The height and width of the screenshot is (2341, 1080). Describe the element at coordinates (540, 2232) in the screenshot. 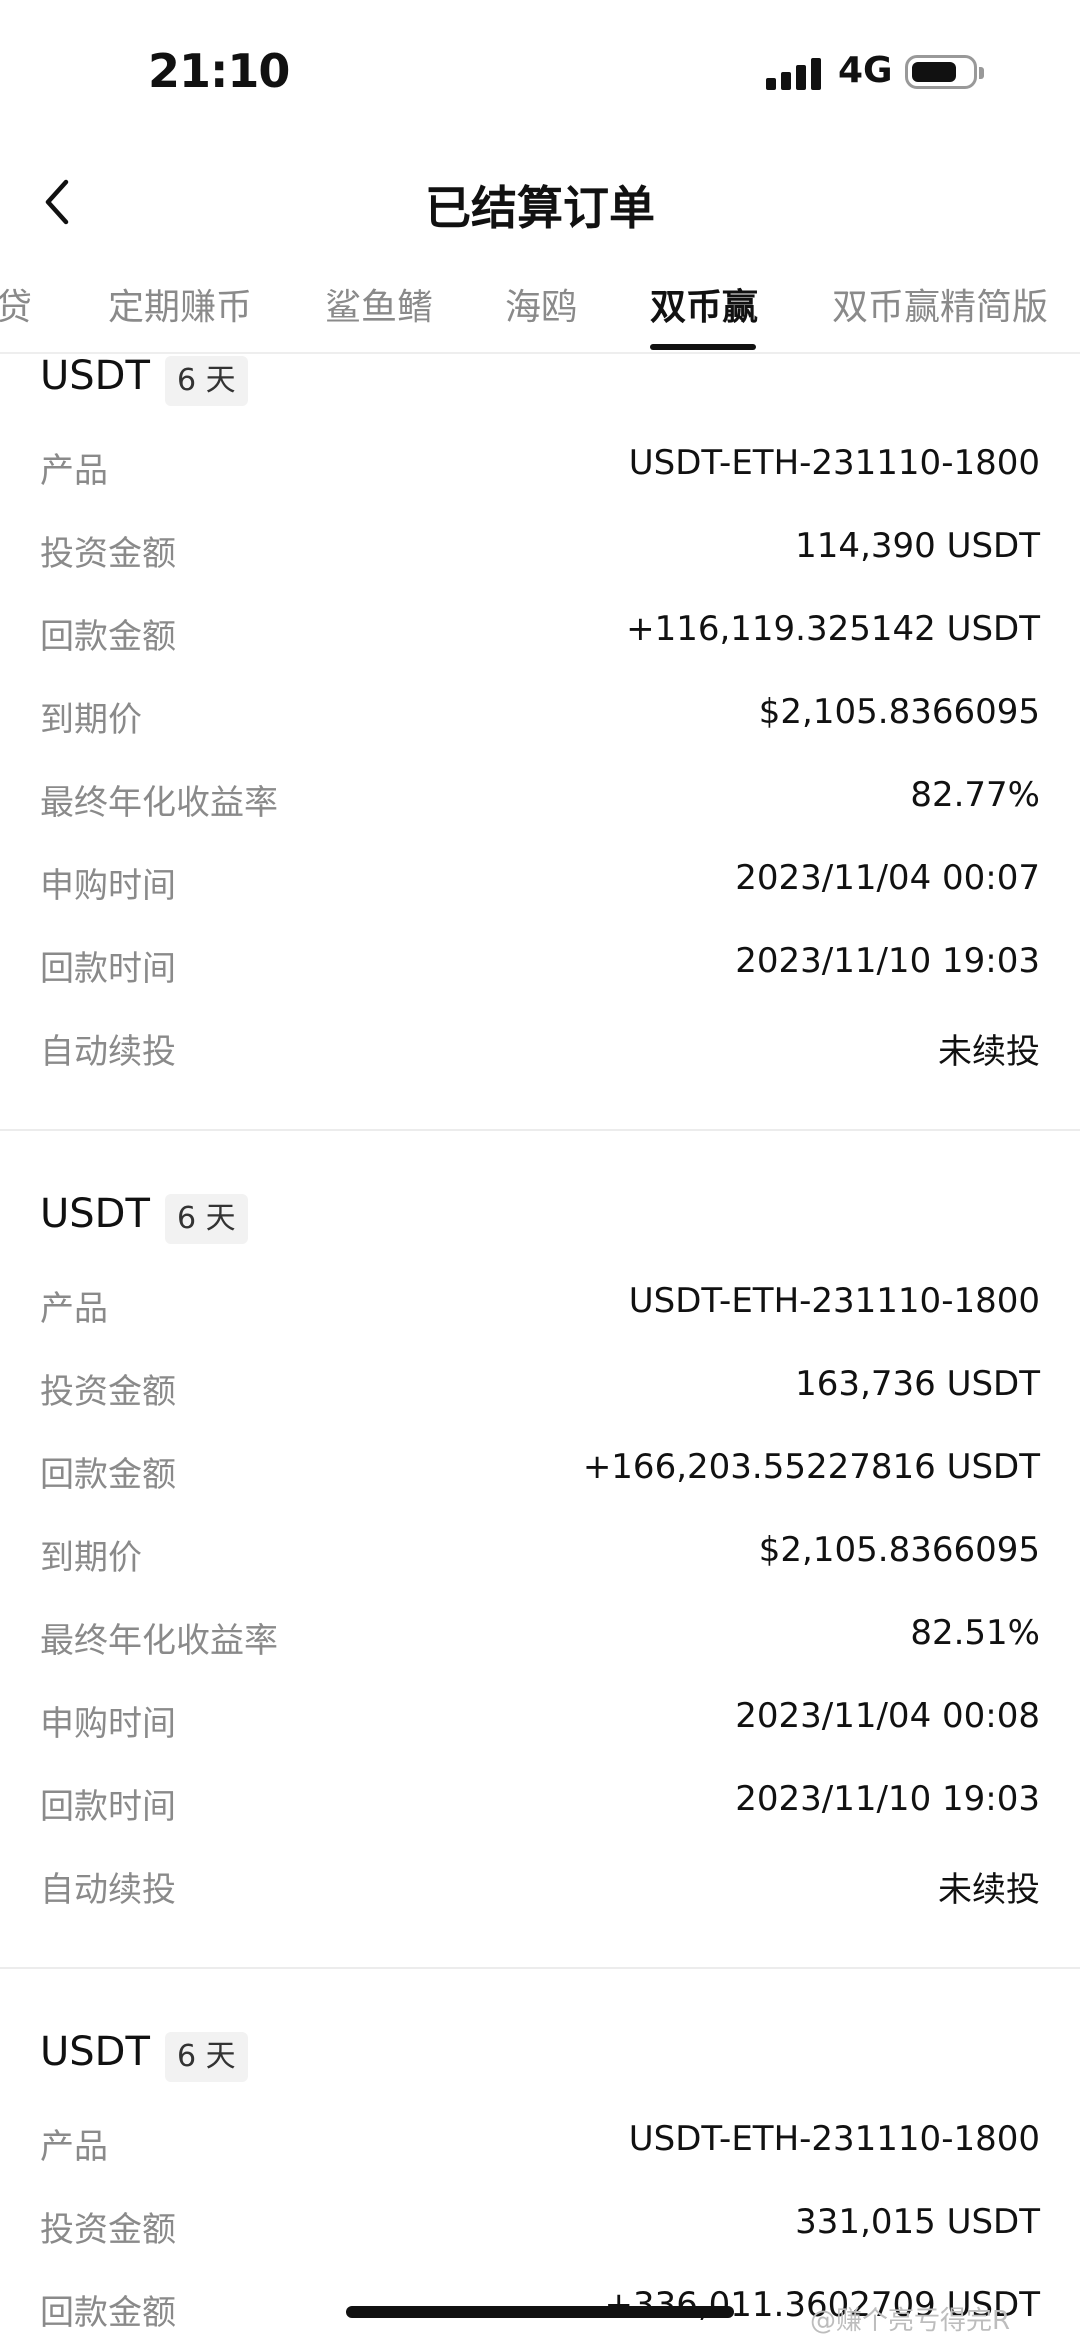

I see `detail-row-investment: 投资金额 331,015 USDT` at that location.